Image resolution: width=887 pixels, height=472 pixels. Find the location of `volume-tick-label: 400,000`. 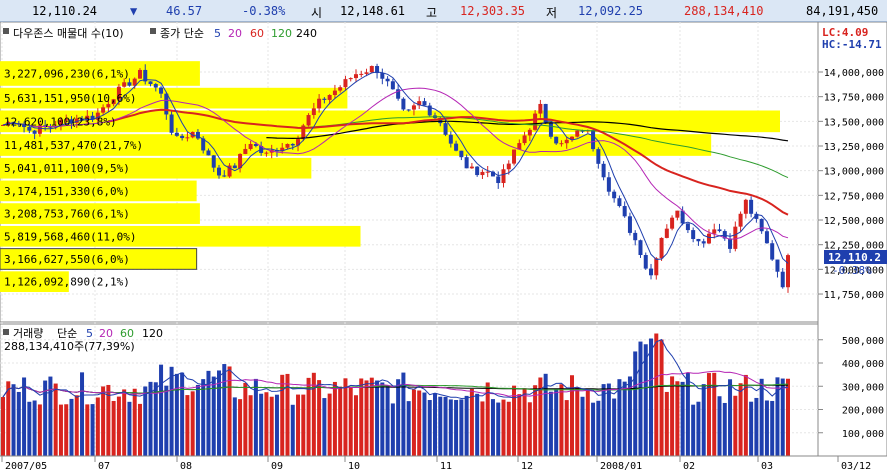

volume-tick-label: 400,000 is located at coordinates (863, 364).